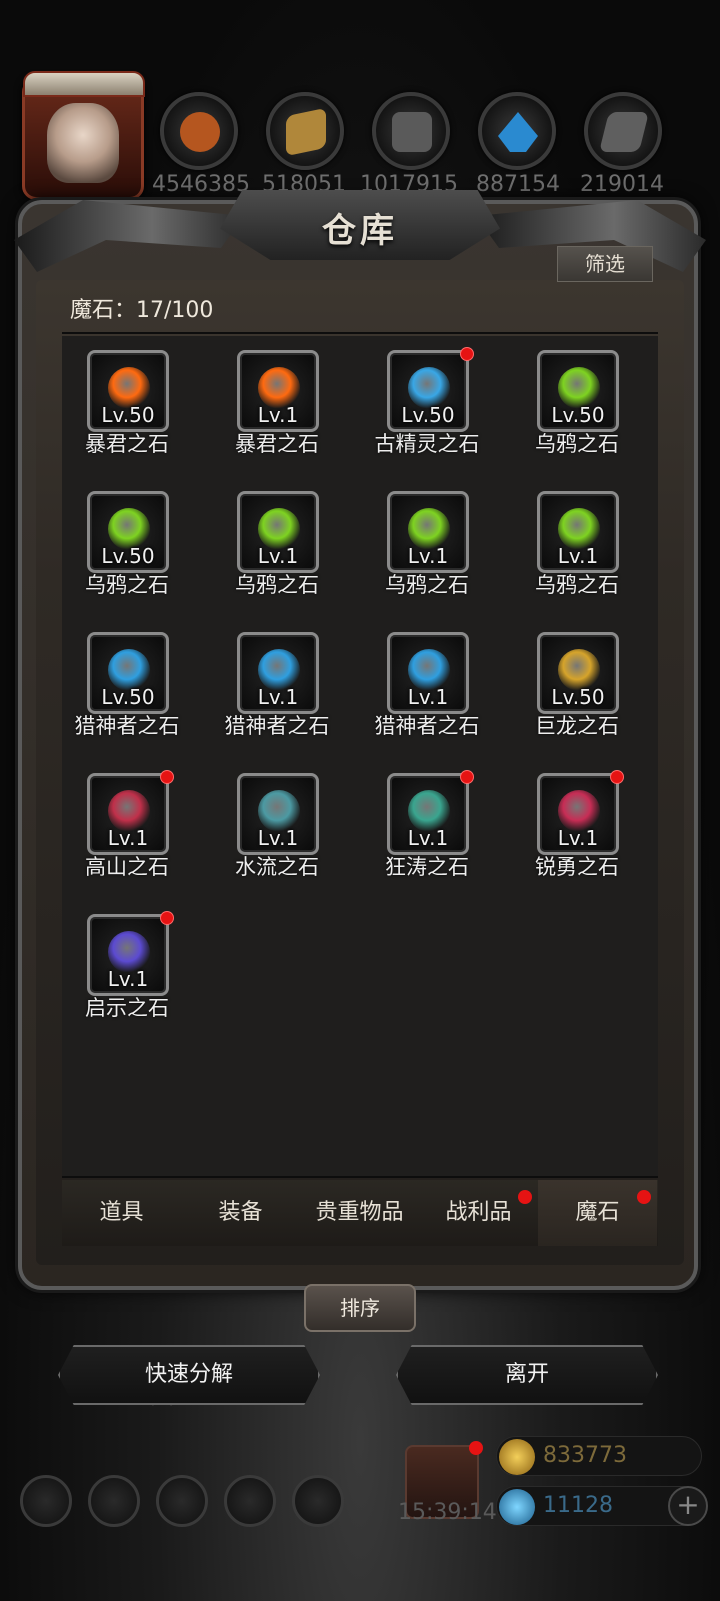 The image size is (720, 1601). I want to click on stone-count: 魔石：17/100, so click(142, 310).